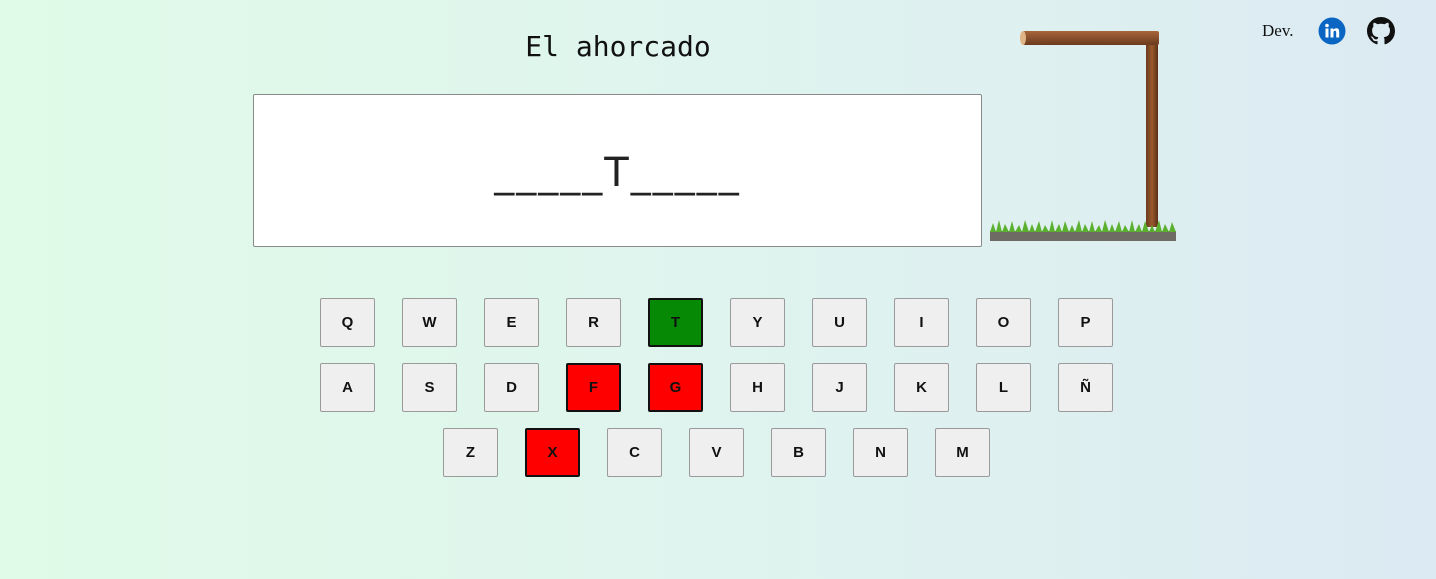 This screenshot has height=579, width=1436. I want to click on key-c: C, so click(634, 452).